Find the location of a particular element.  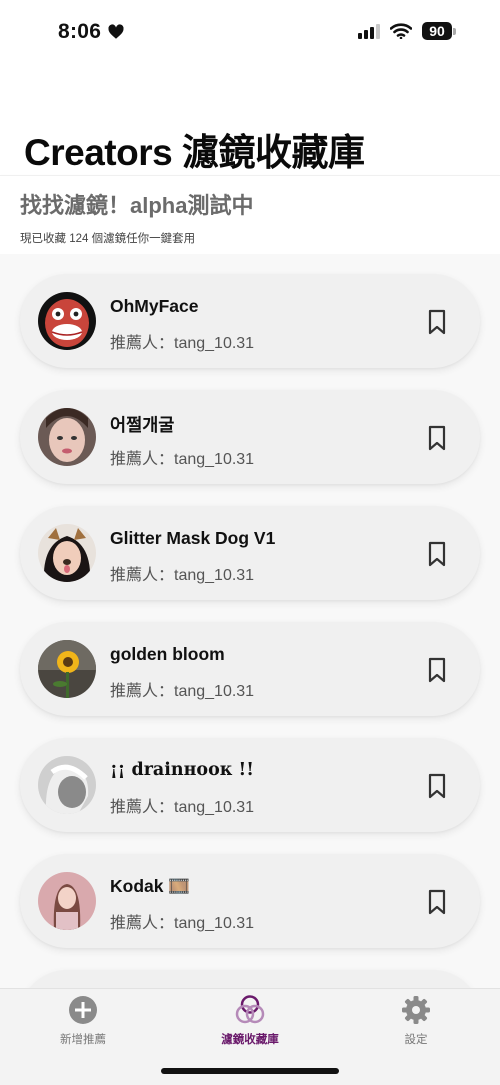

heart-icon is located at coordinates (116, 31).